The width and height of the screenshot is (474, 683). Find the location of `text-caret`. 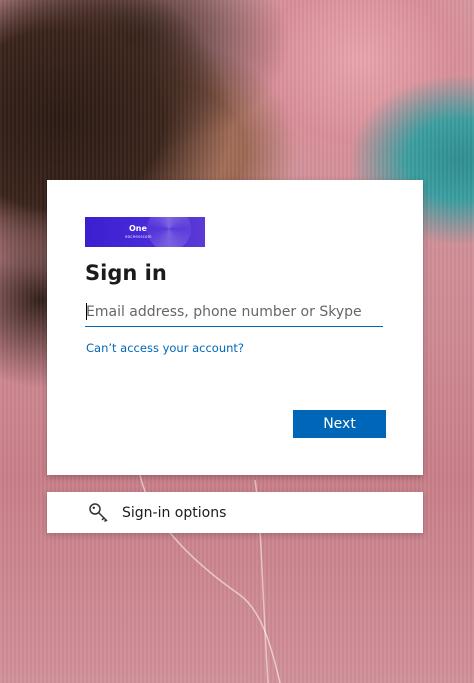

text-caret is located at coordinates (86, 311).